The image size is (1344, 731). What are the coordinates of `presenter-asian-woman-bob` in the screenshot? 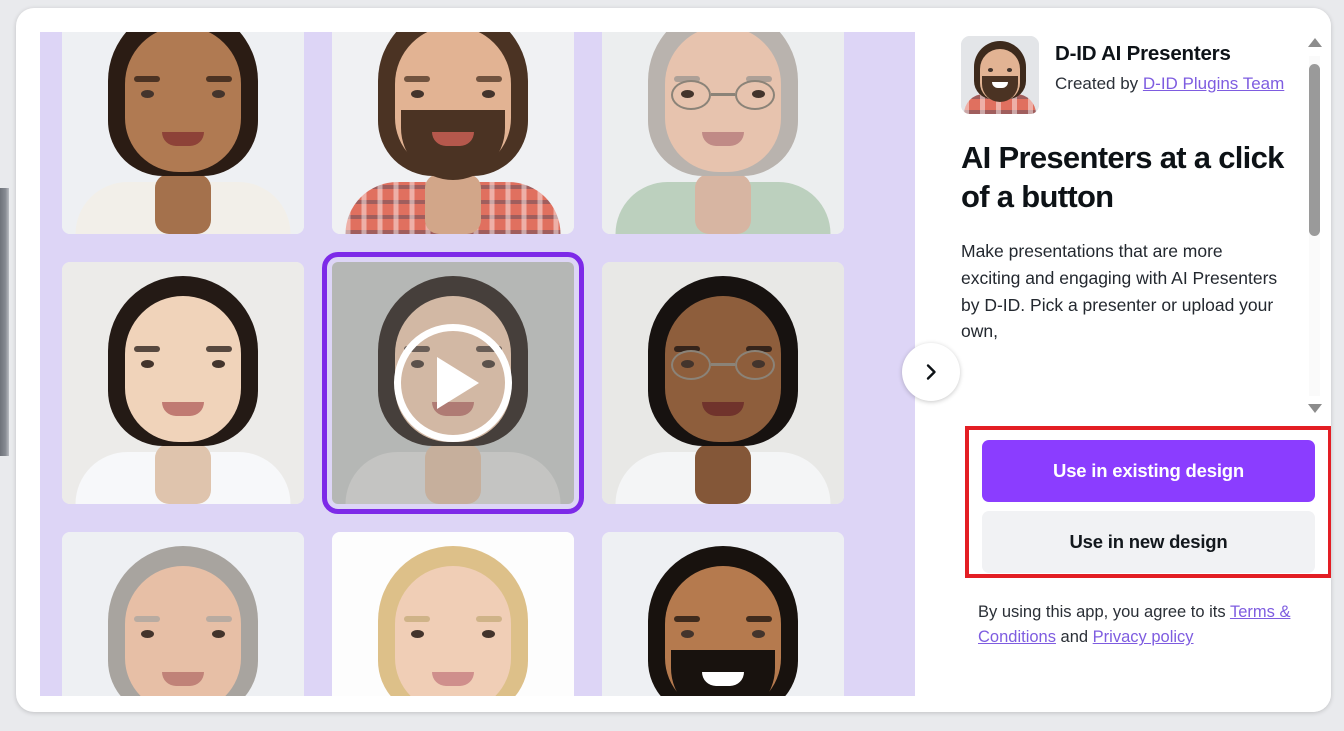 It's located at (183, 383).